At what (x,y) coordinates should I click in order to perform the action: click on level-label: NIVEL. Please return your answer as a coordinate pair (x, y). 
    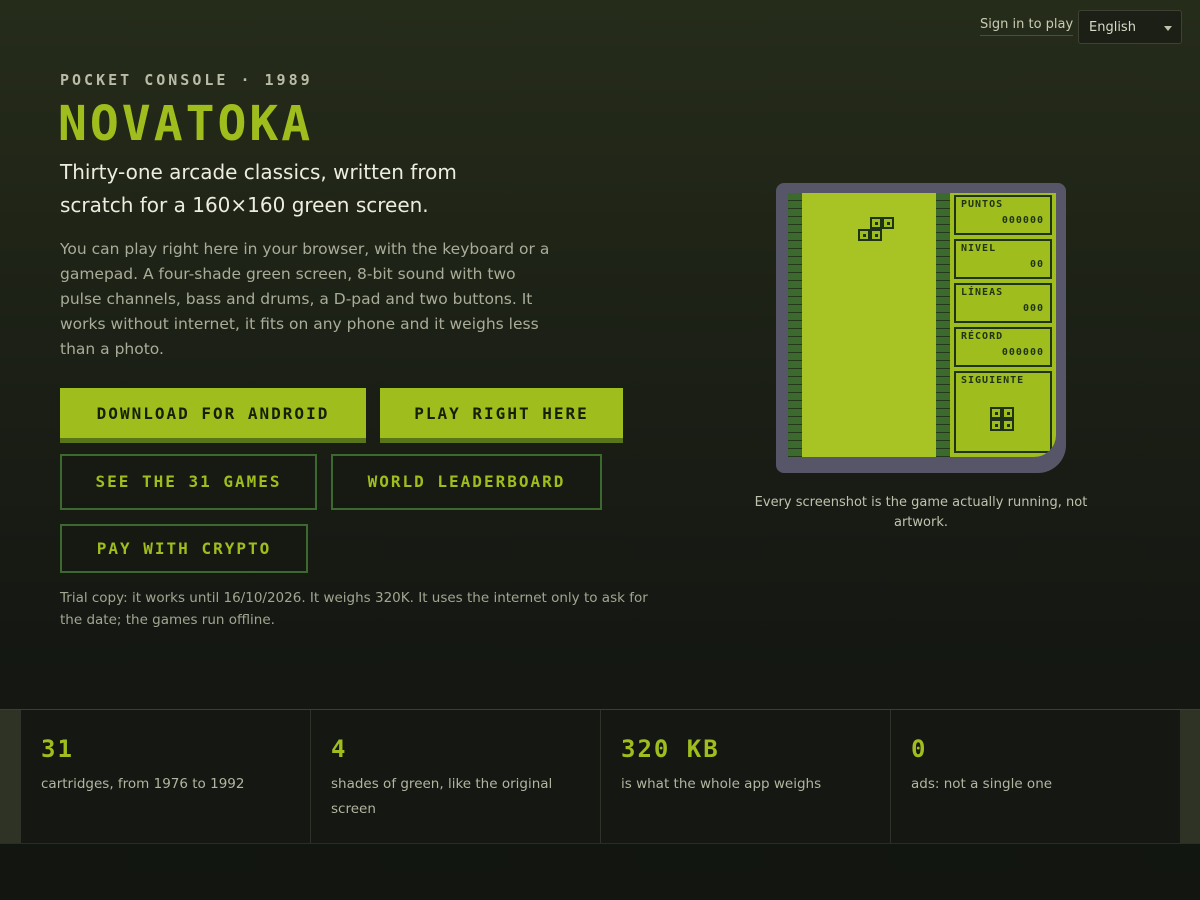
    Looking at the image, I should click on (979, 248).